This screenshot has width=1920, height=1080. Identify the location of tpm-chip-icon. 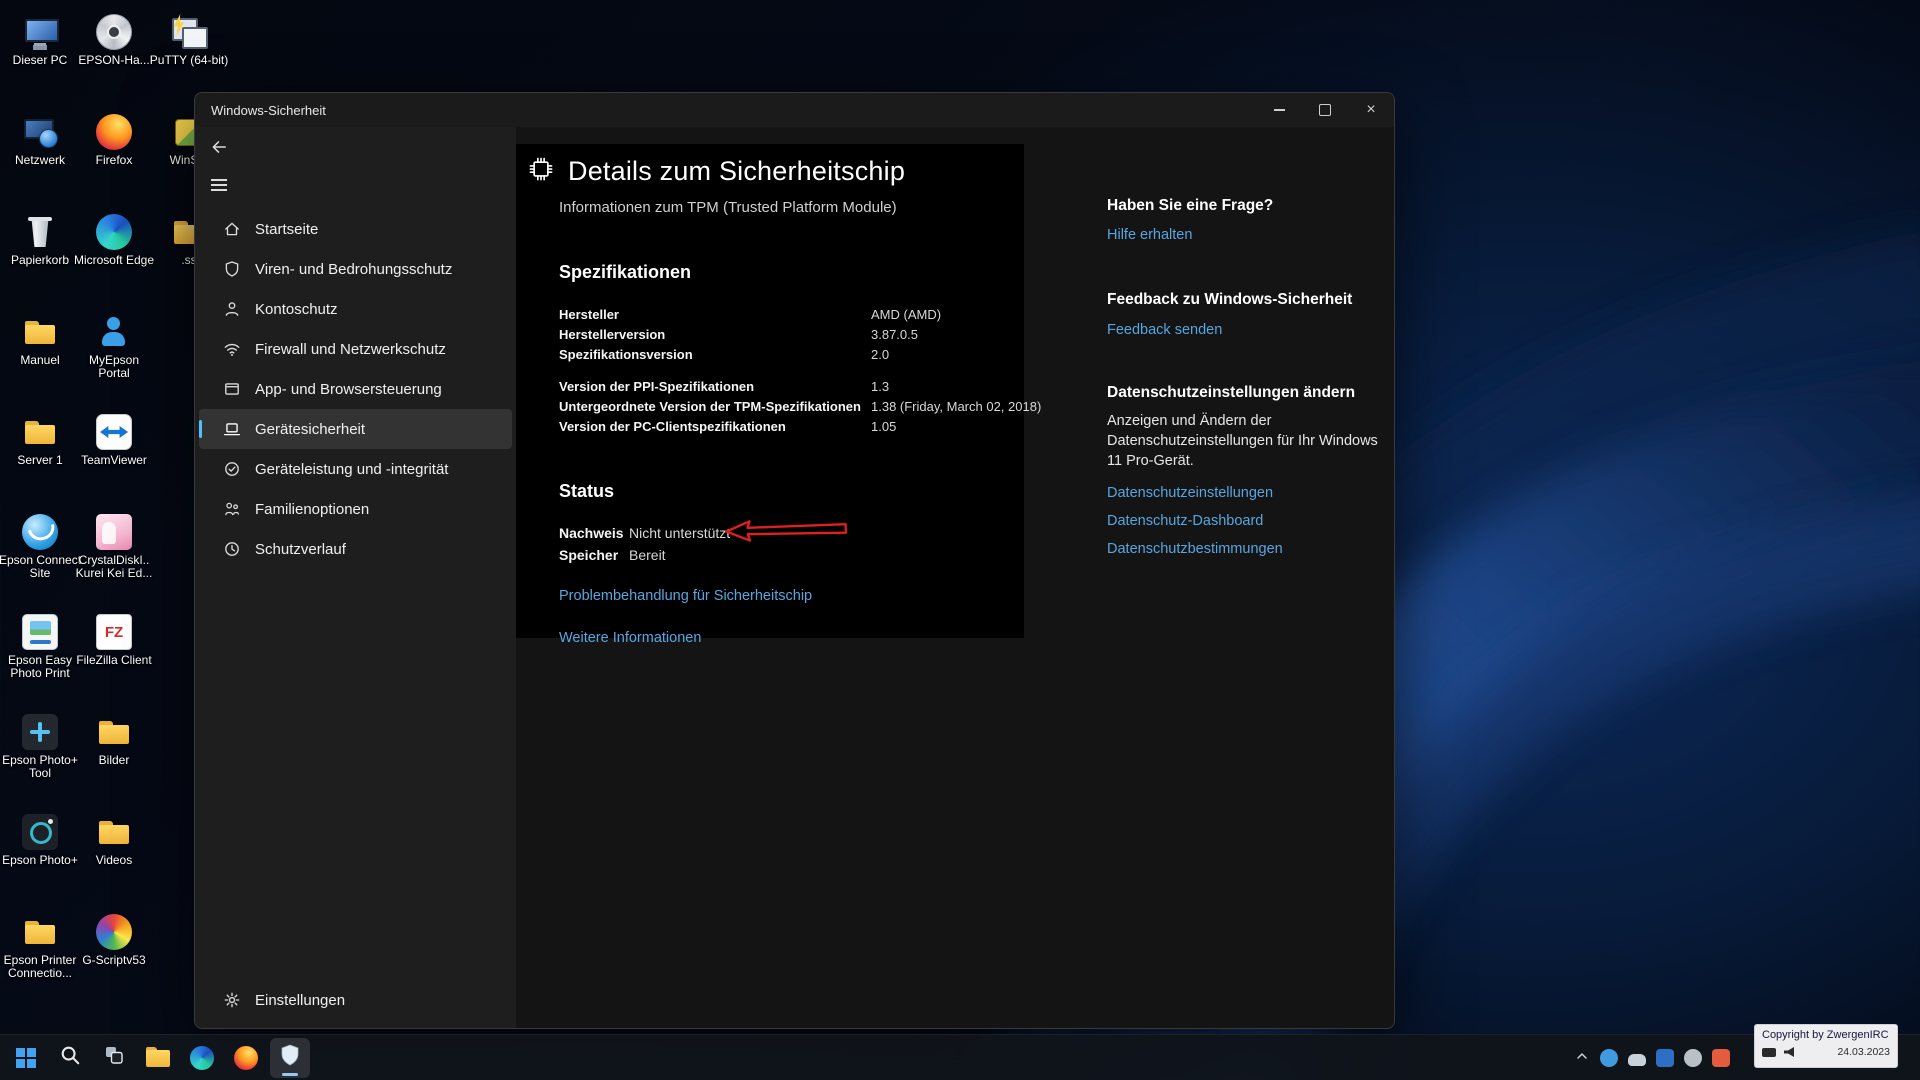
(541, 171).